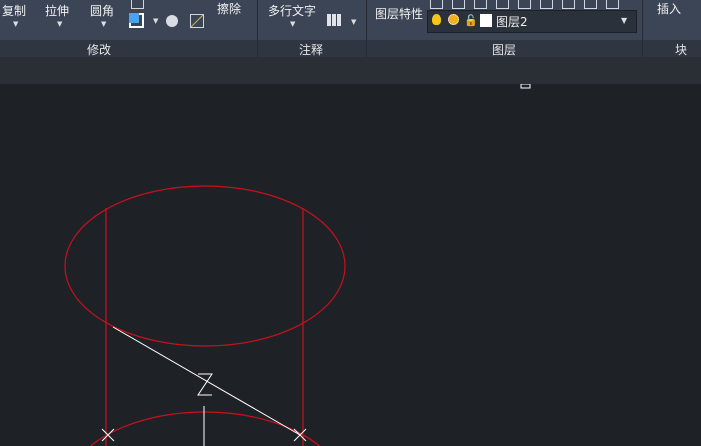 The height and width of the screenshot is (446, 701). What do you see at coordinates (453, 19) in the screenshot?
I see `sun-icon` at bounding box center [453, 19].